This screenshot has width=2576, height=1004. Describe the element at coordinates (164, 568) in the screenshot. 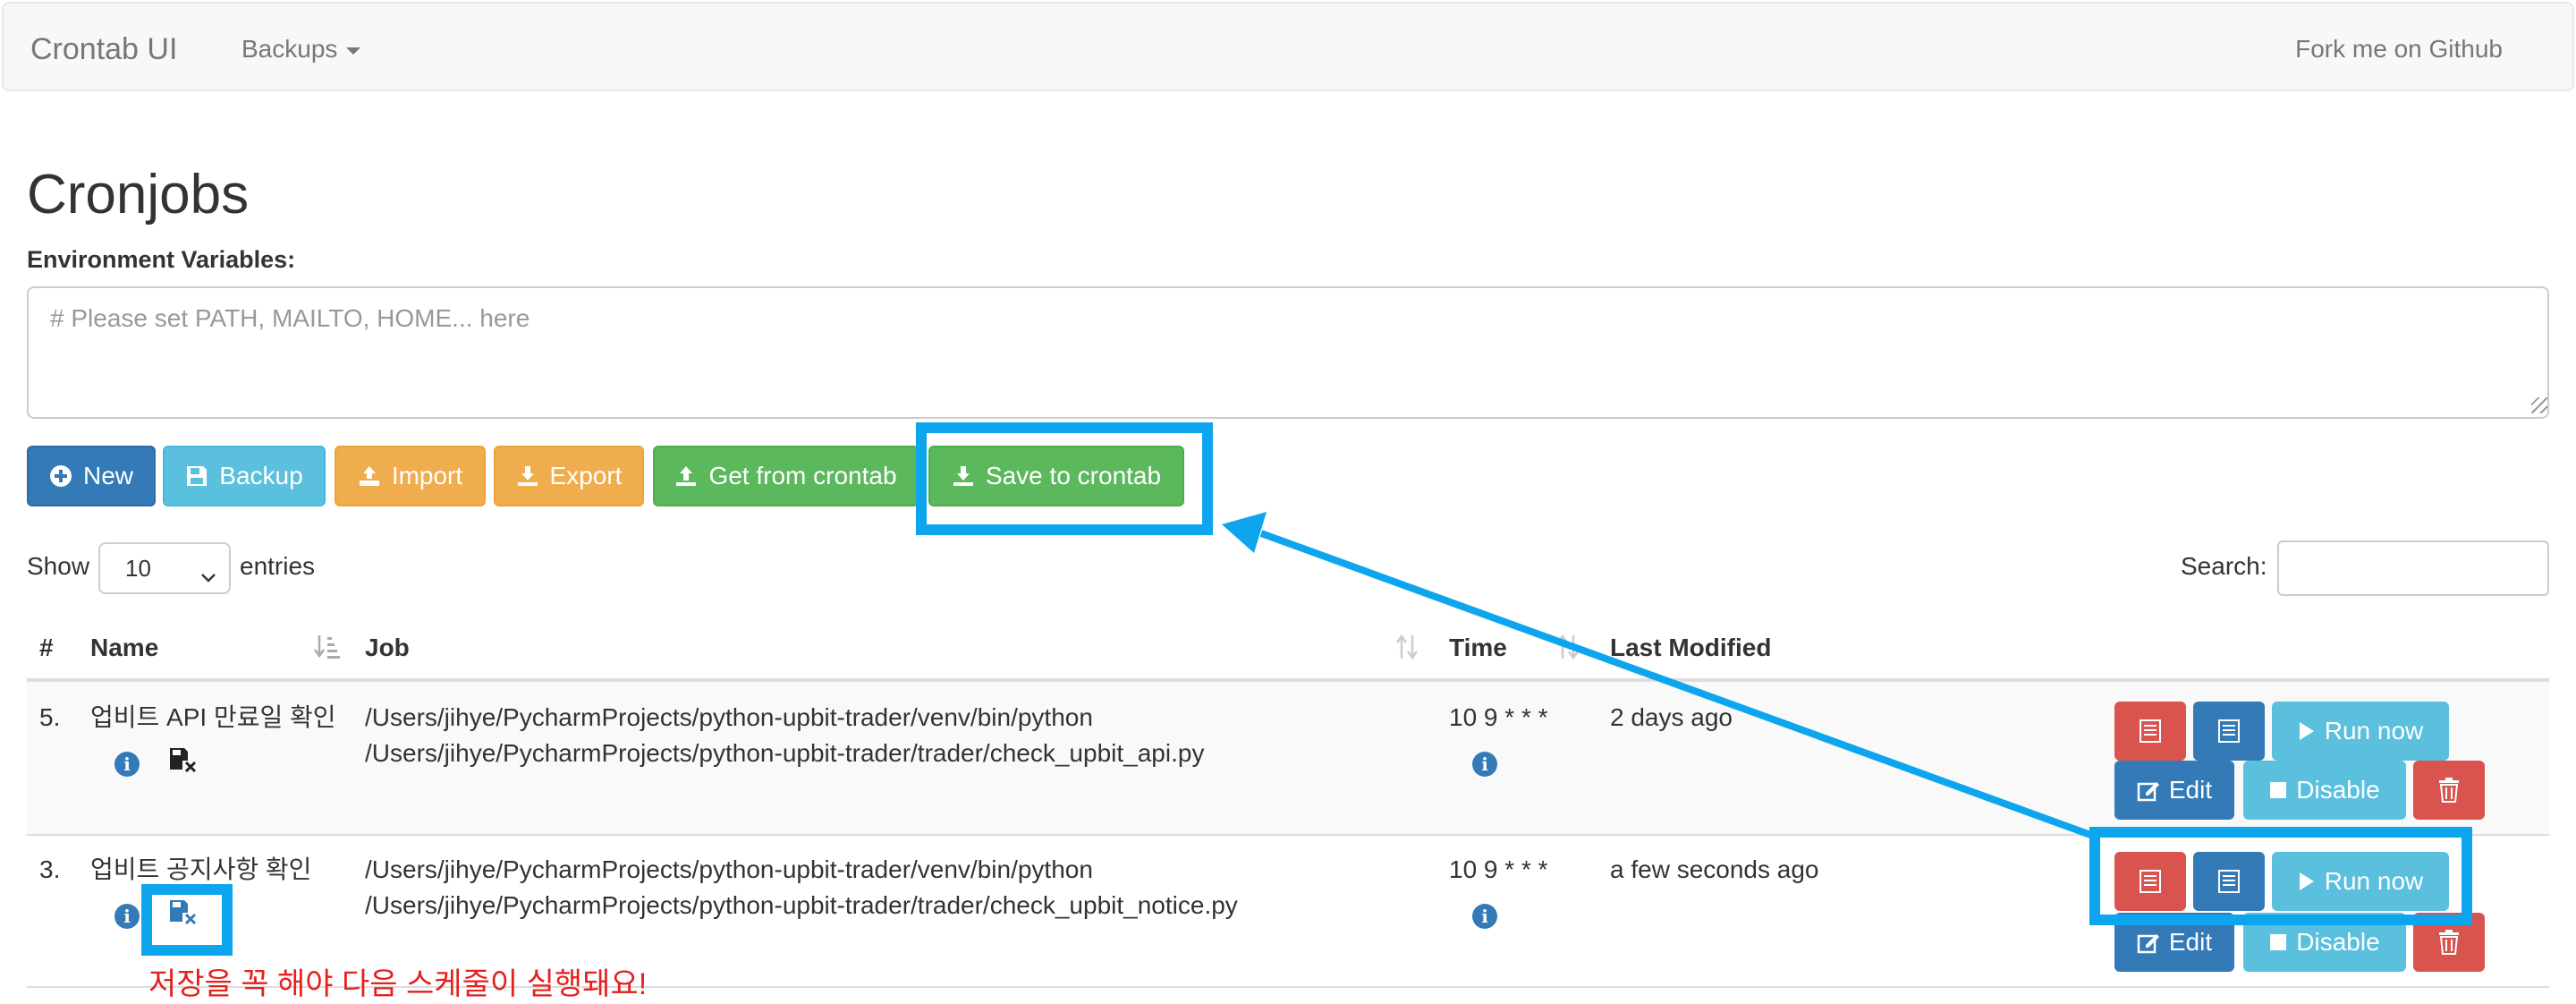

I see `entries-select: 10` at that location.